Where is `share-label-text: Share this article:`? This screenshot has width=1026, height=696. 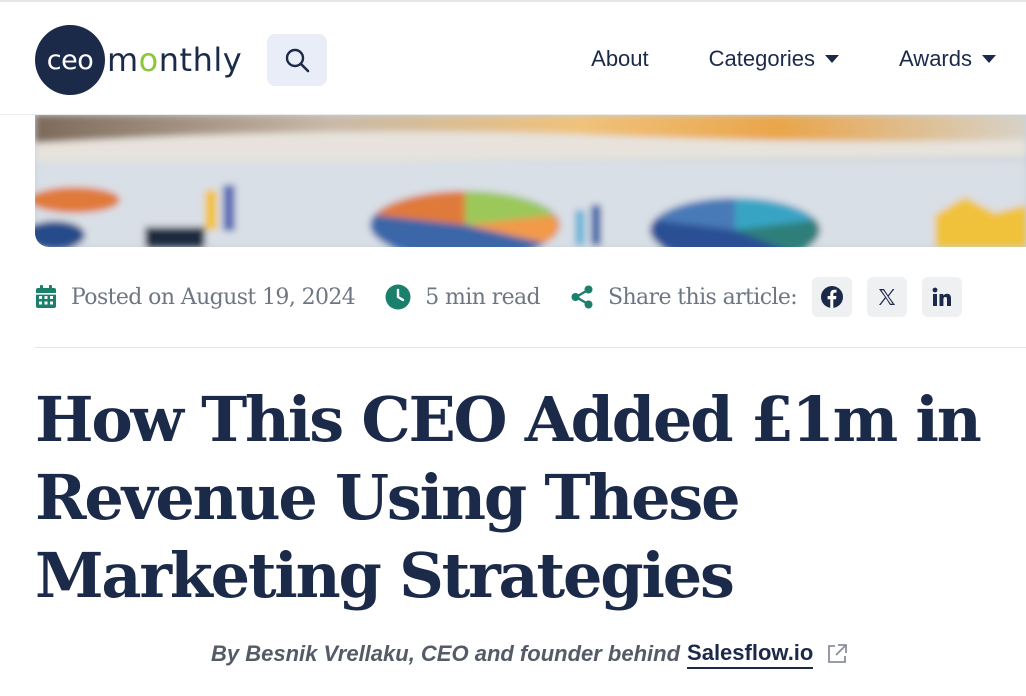
share-label-text: Share this article: is located at coordinates (703, 297).